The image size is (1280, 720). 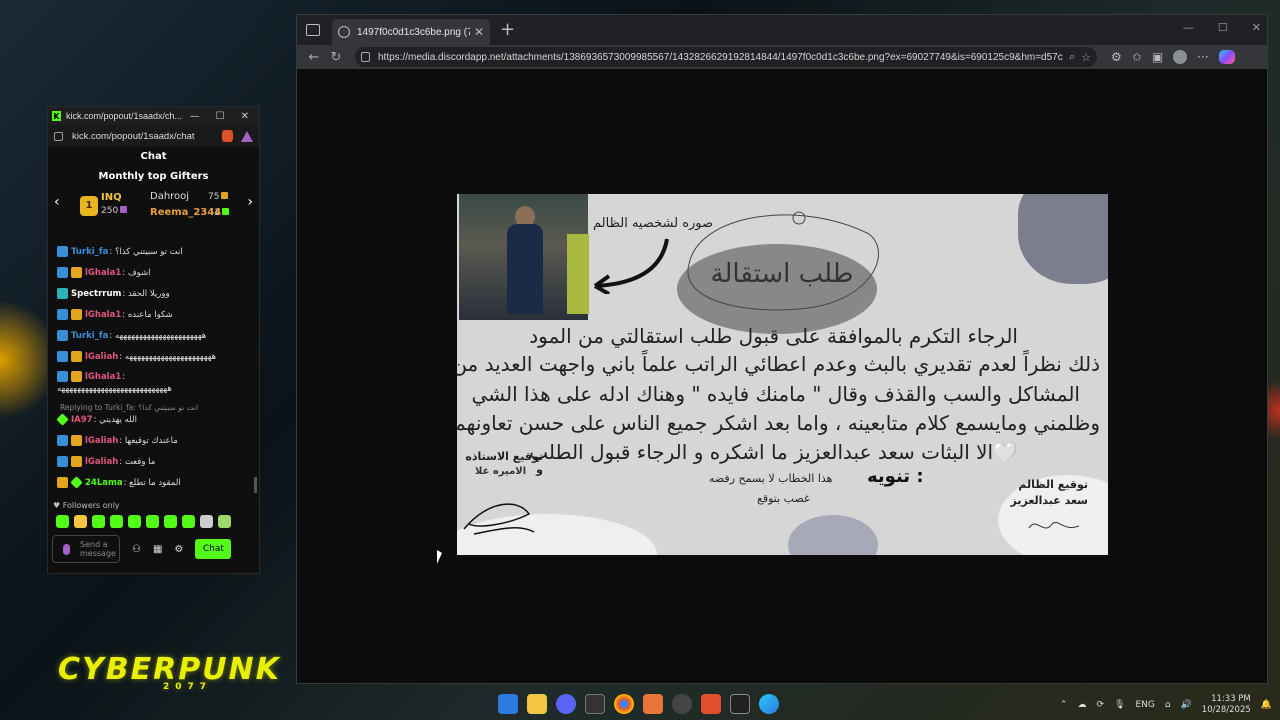 I want to click on chat-message: lGhala1: اشوف, so click(x=104, y=272).